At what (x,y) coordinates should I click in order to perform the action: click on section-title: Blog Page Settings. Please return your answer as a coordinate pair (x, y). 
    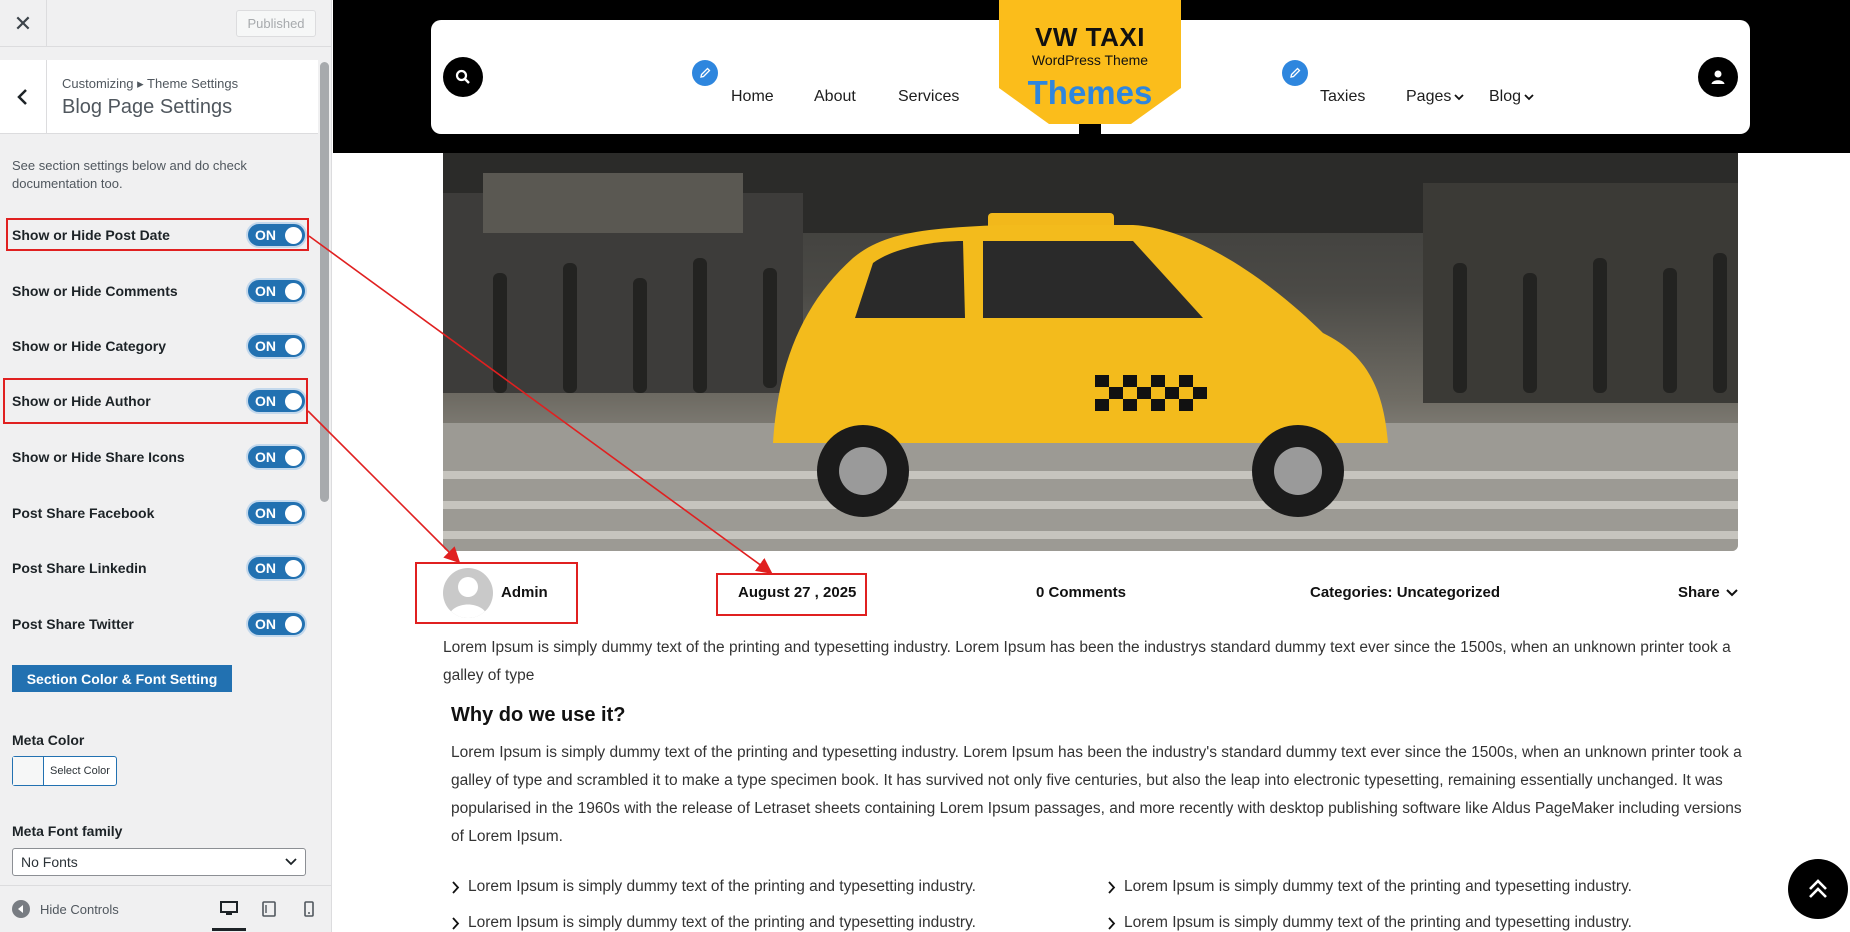
    Looking at the image, I should click on (147, 107).